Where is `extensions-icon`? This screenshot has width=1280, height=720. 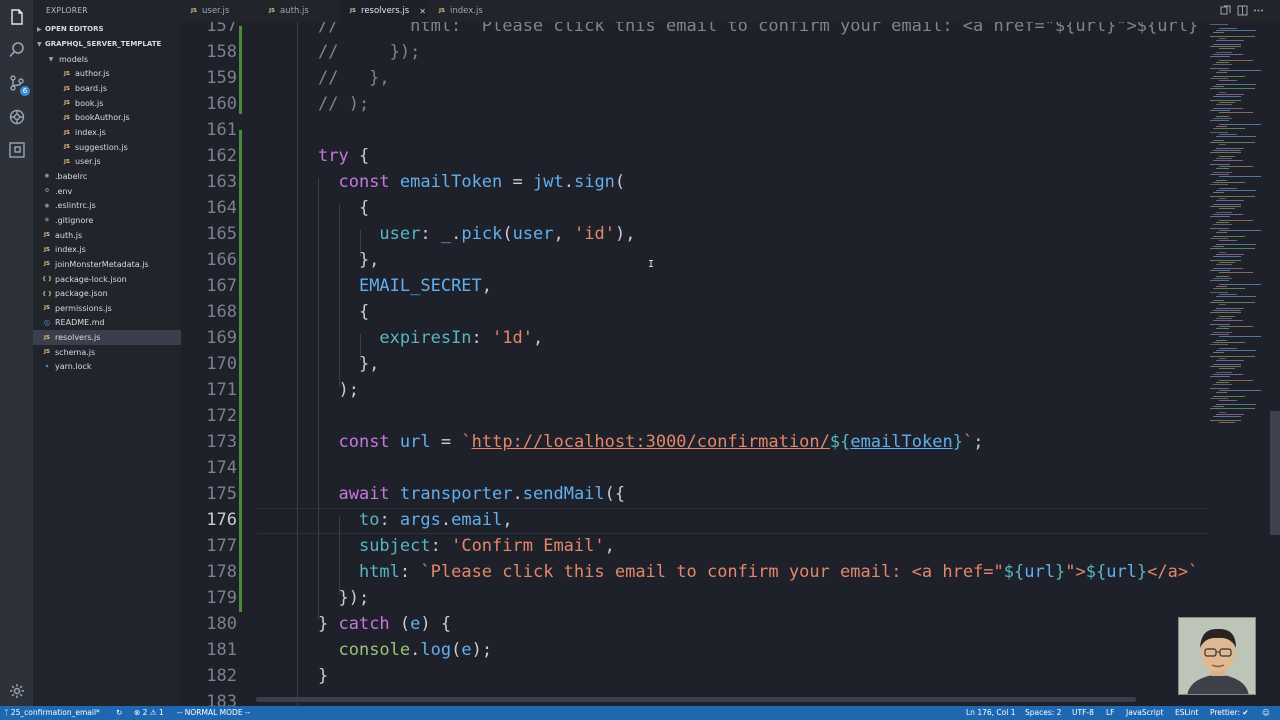
extensions-icon is located at coordinates (16, 149).